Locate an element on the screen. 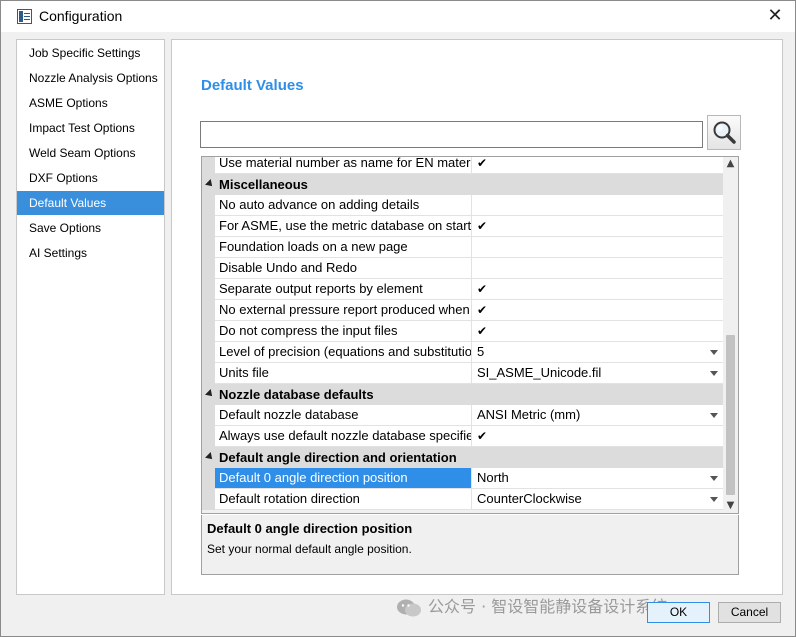 Image resolution: width=796 pixels, height=637 pixels. property-row: Separate output reports by element ✔ is located at coordinates (462, 289).